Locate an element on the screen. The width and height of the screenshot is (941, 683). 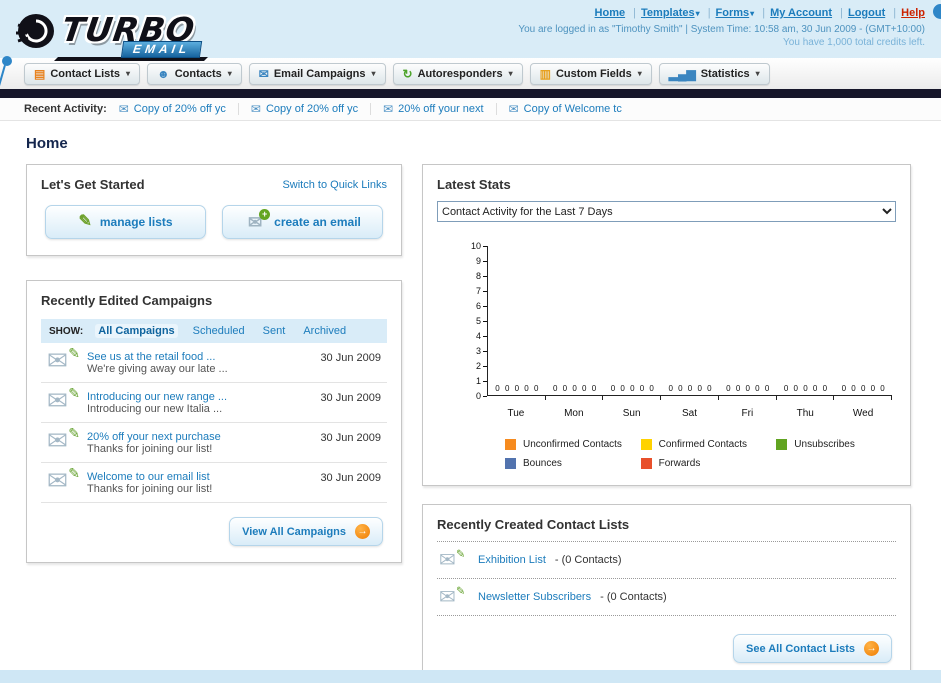
tab-custom-fields: ▥ Custom Fields ▾ is located at coordinates (590, 73).